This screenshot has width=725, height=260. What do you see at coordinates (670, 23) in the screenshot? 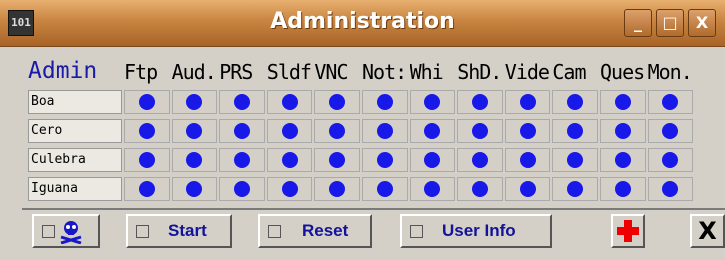
I see `maximize-button: □` at bounding box center [670, 23].